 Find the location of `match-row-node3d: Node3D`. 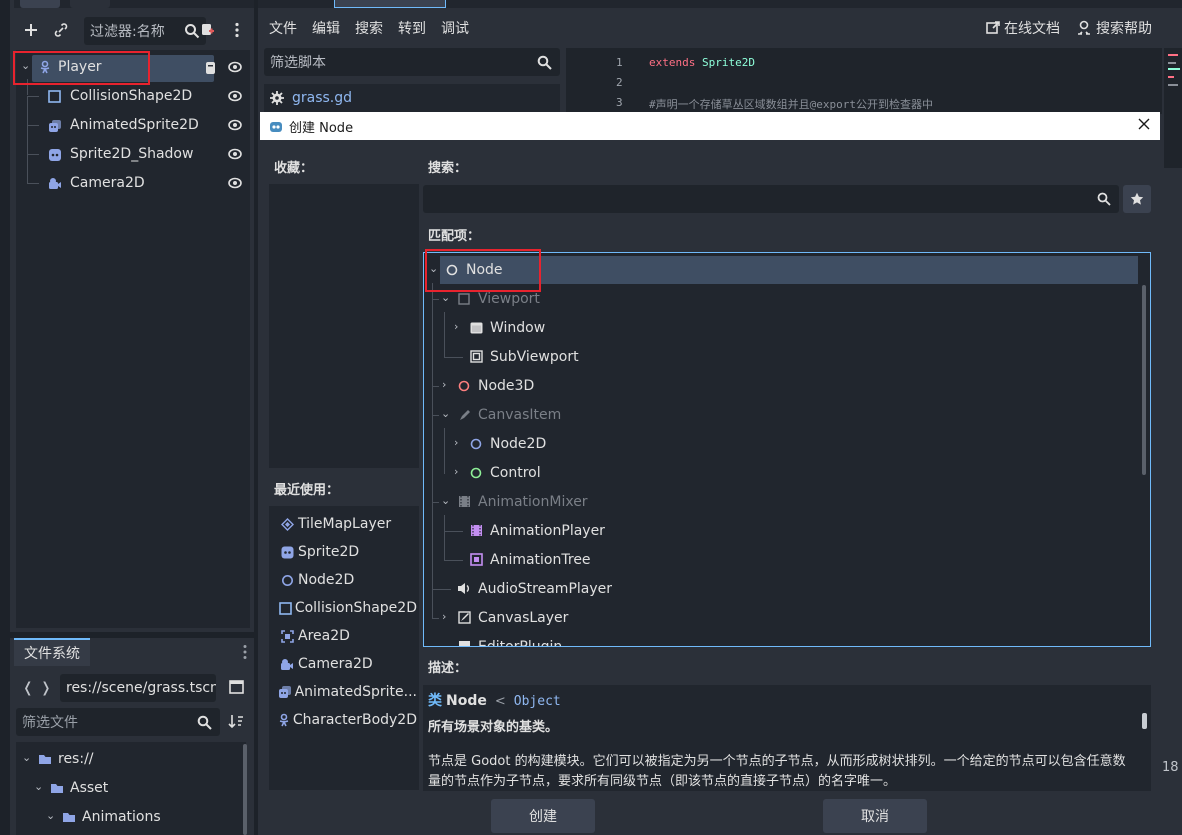

match-row-node3d: Node3D is located at coordinates (495, 385).